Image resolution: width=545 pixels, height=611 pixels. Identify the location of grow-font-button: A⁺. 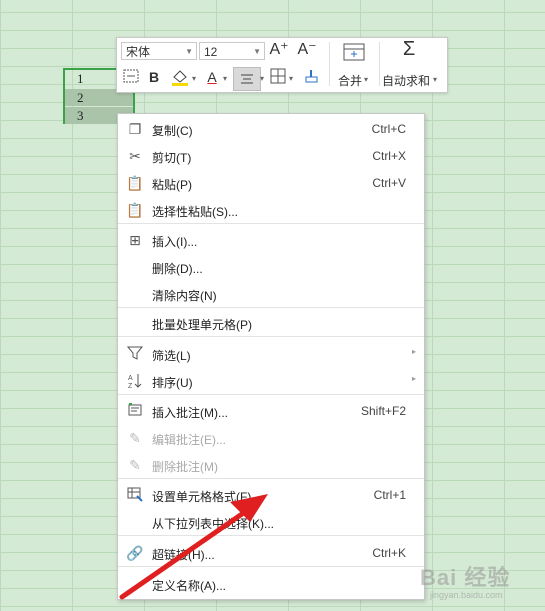
(279, 50).